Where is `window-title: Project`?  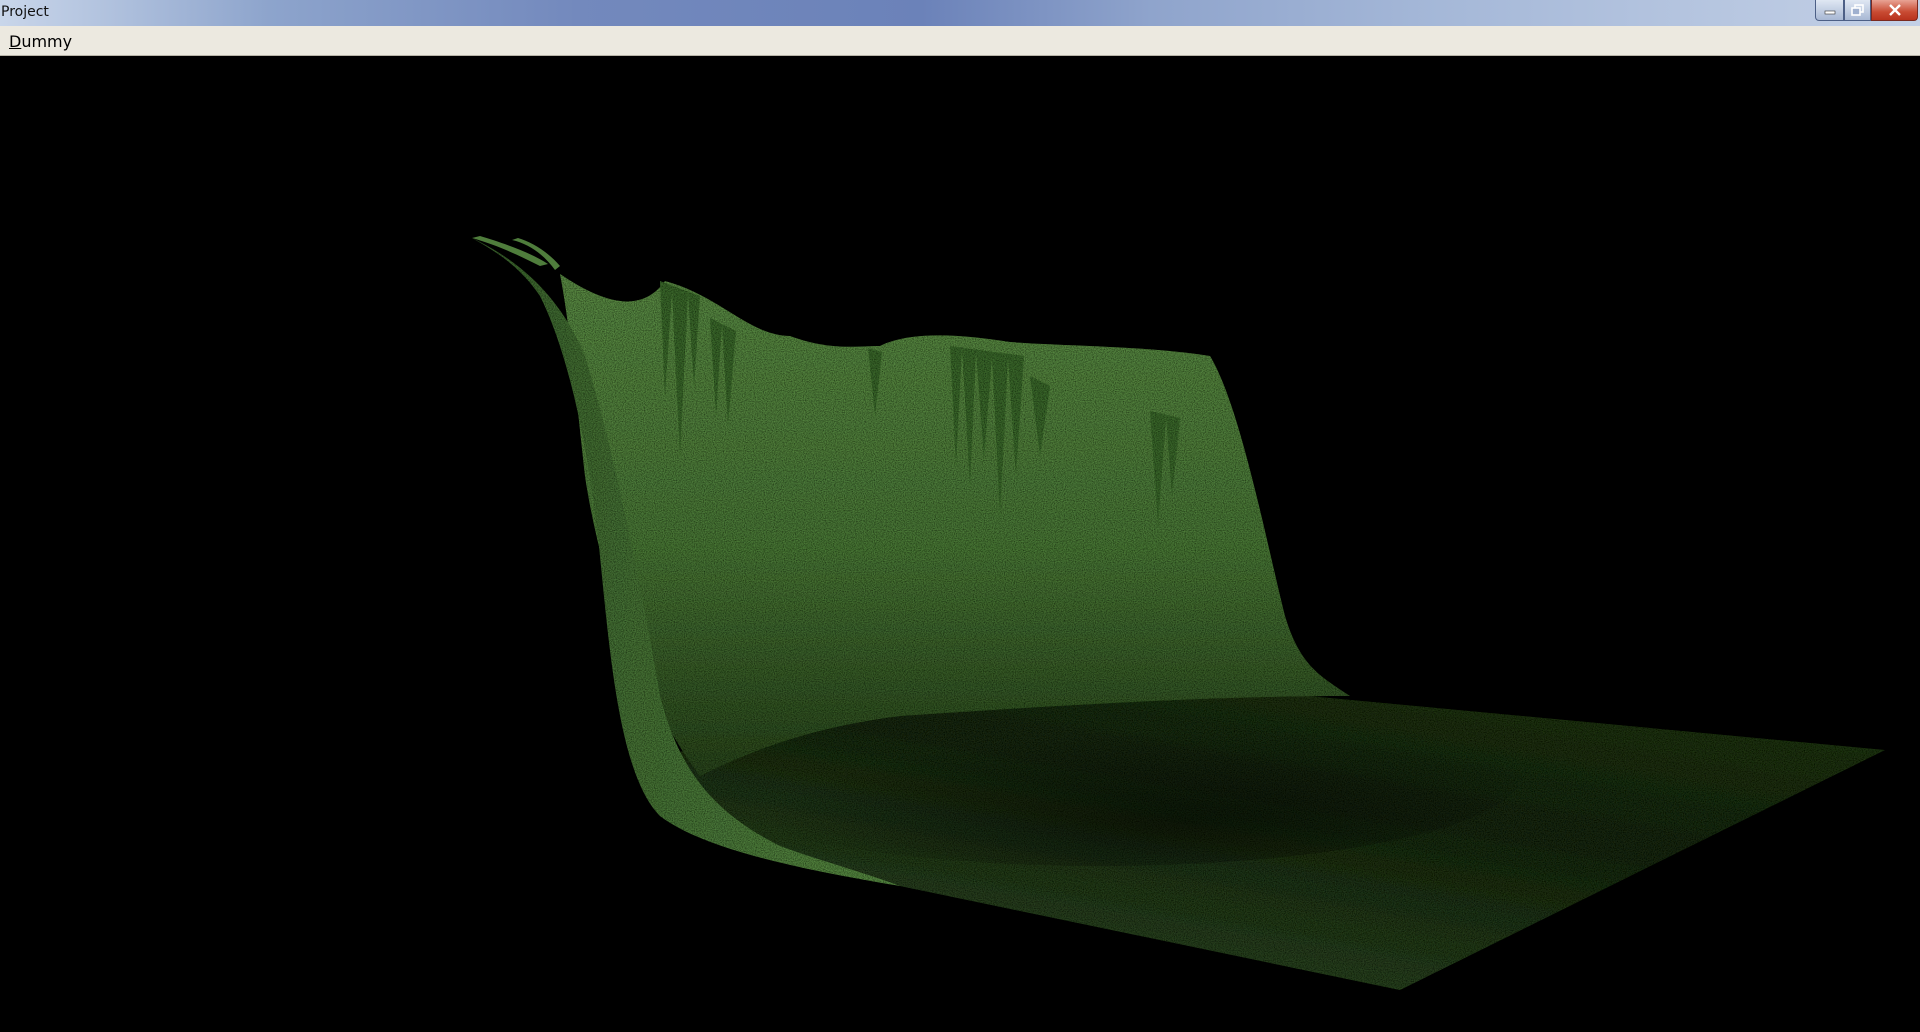
window-title: Project is located at coordinates (25, 12).